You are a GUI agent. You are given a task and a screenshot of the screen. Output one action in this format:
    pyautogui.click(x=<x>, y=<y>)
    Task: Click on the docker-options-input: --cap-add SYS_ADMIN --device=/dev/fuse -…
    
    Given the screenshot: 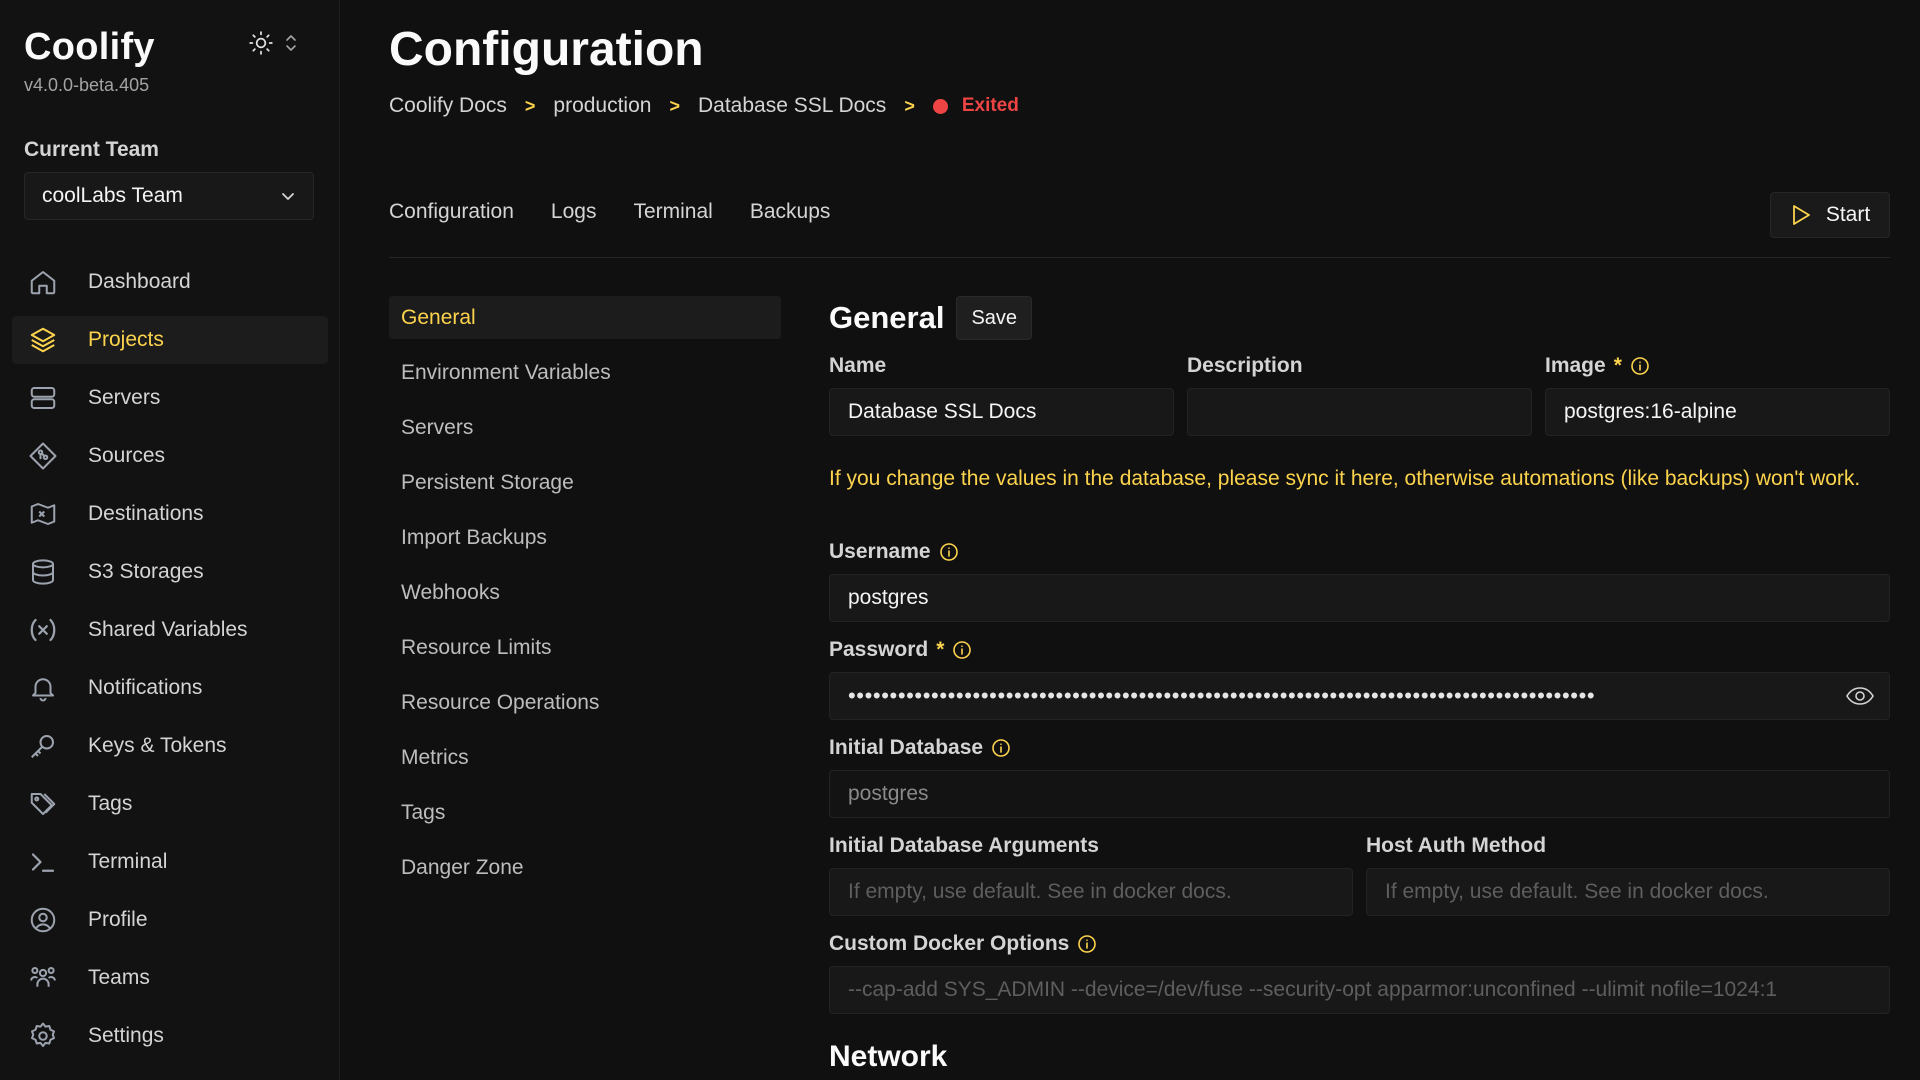 What is the action you would take?
    pyautogui.click(x=1359, y=990)
    